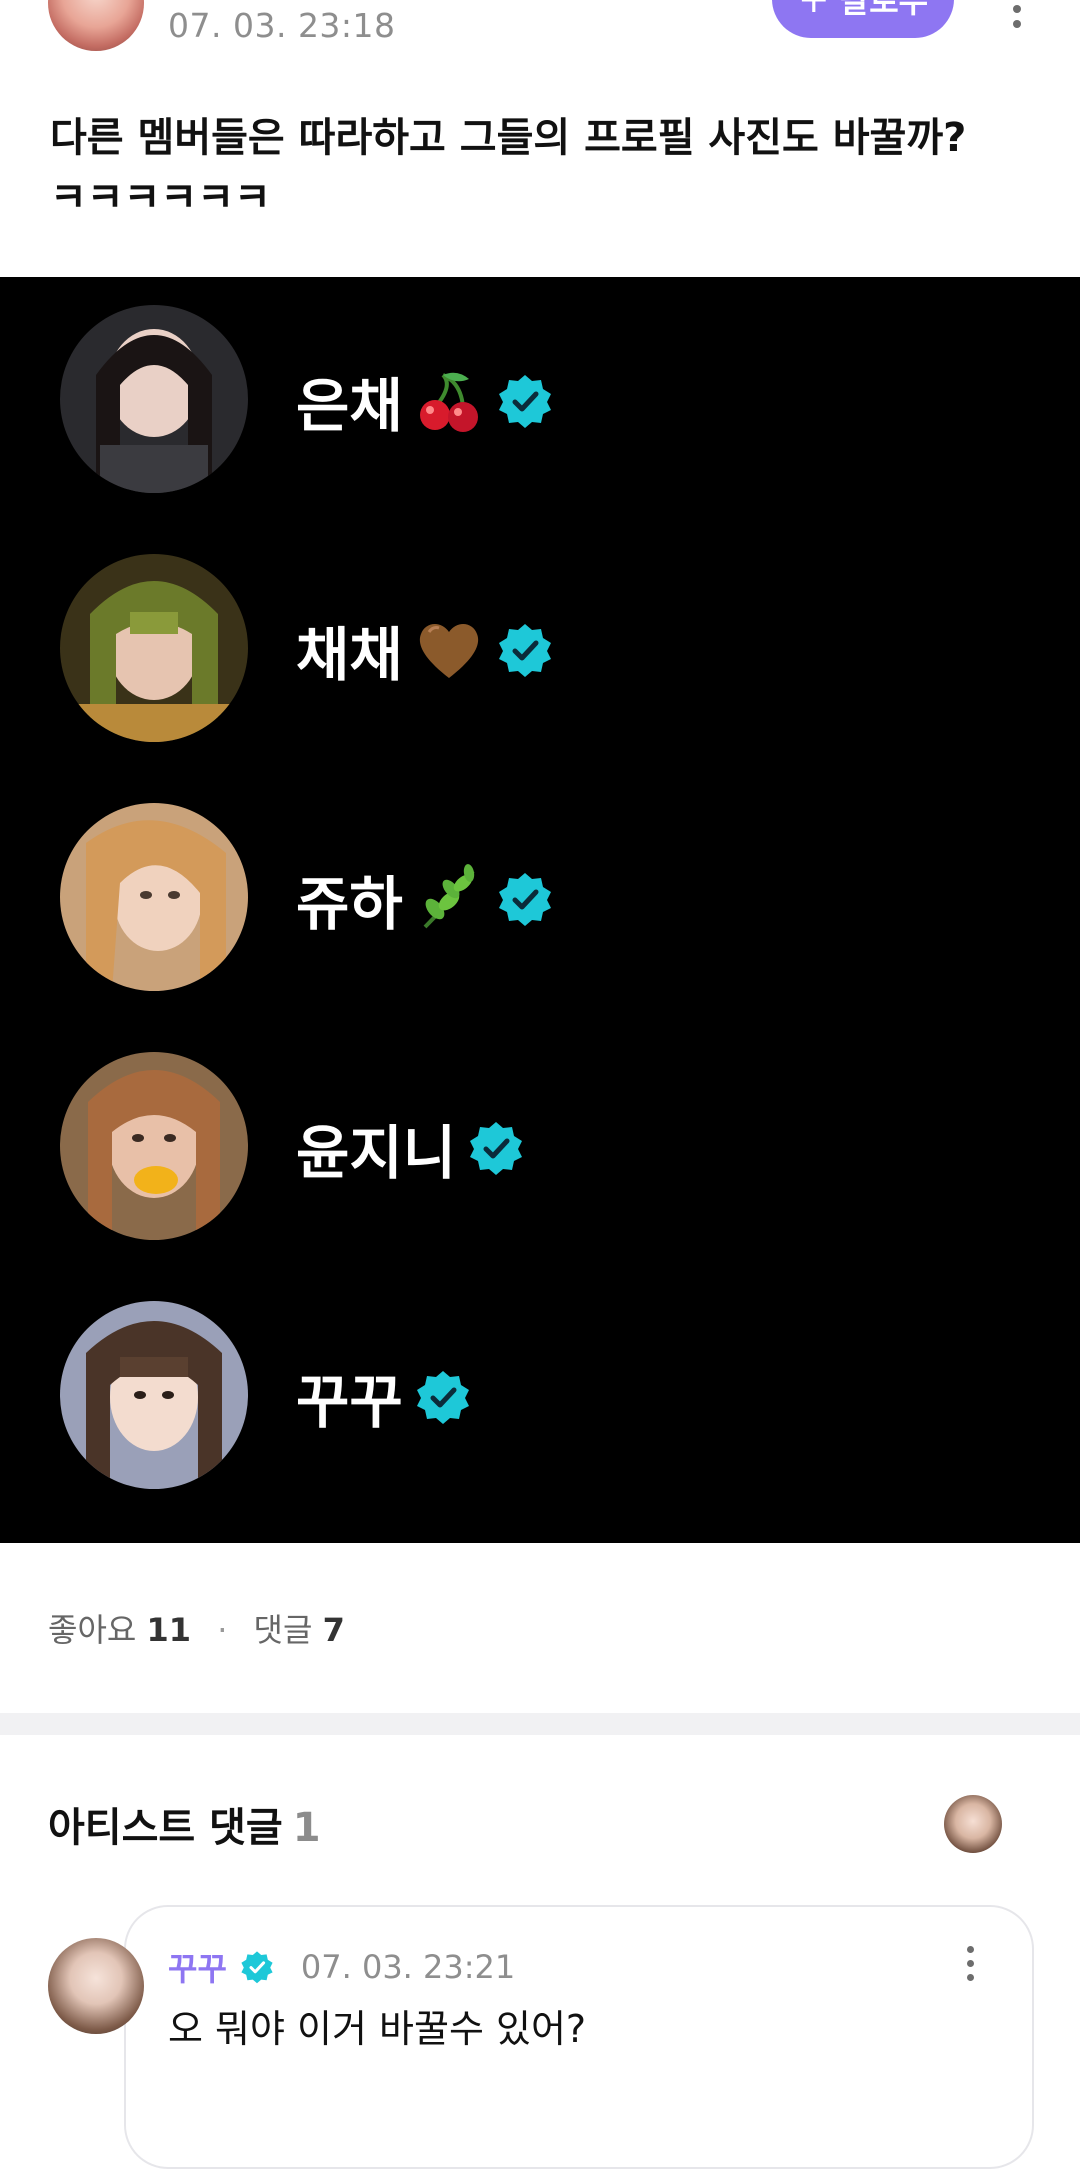 Image resolution: width=1080 pixels, height=2169 pixels. Describe the element at coordinates (165, 1828) in the screenshot. I see `artist-comments-label: 아티스트 댓글` at that location.